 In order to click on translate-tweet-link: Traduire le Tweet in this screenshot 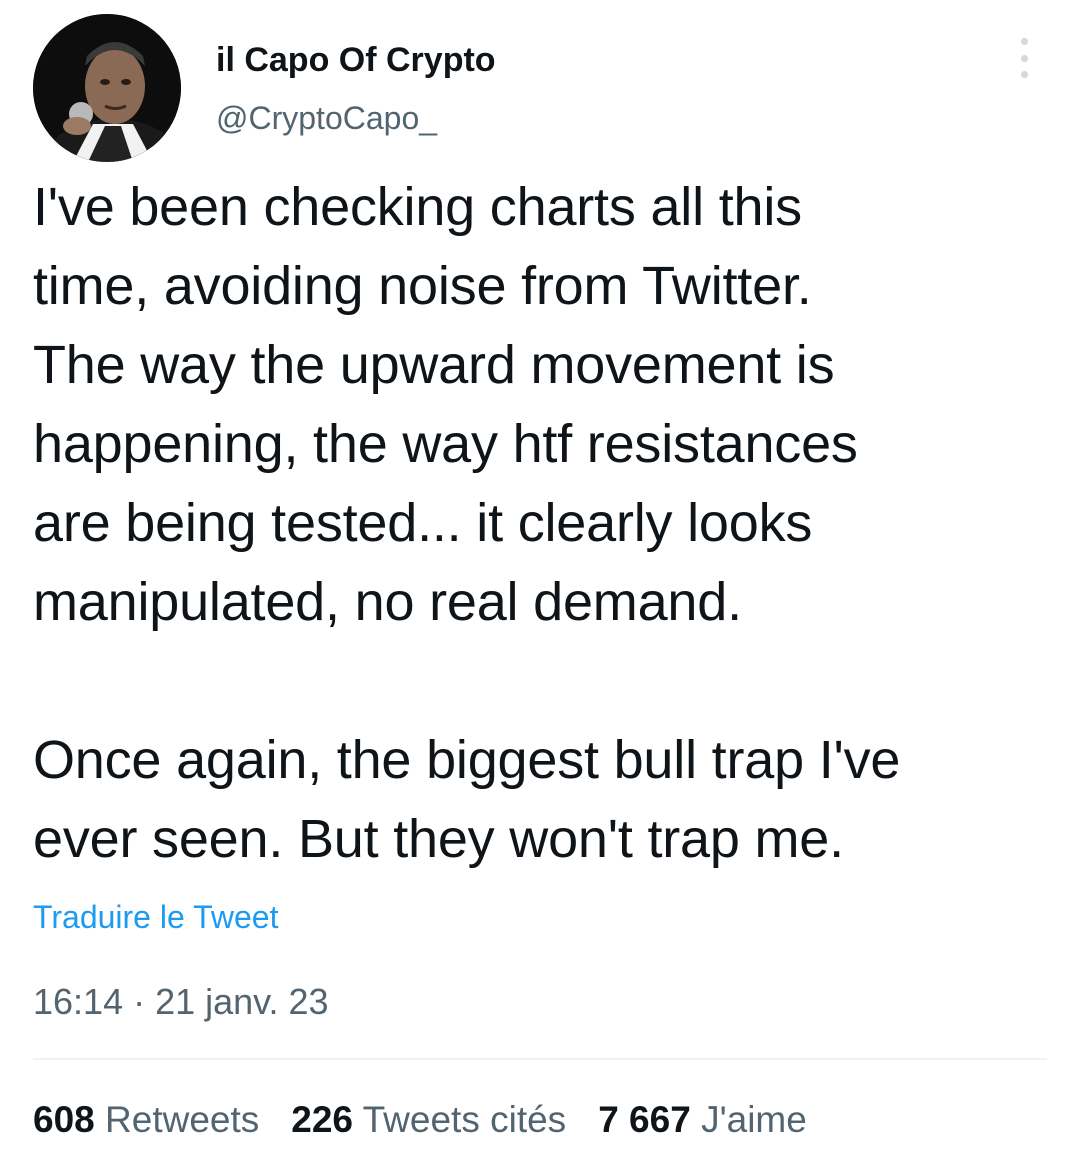, I will do `click(155, 917)`.